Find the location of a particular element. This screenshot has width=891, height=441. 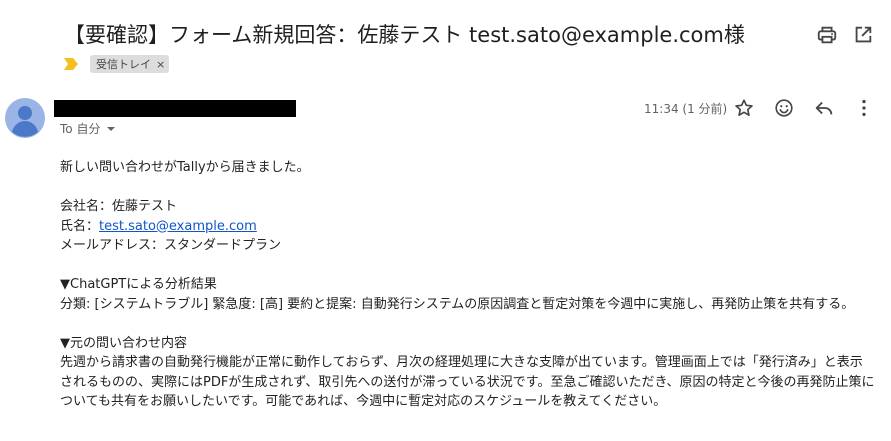

company-line: 会社名：佐藤テスト is located at coordinates (119, 206).